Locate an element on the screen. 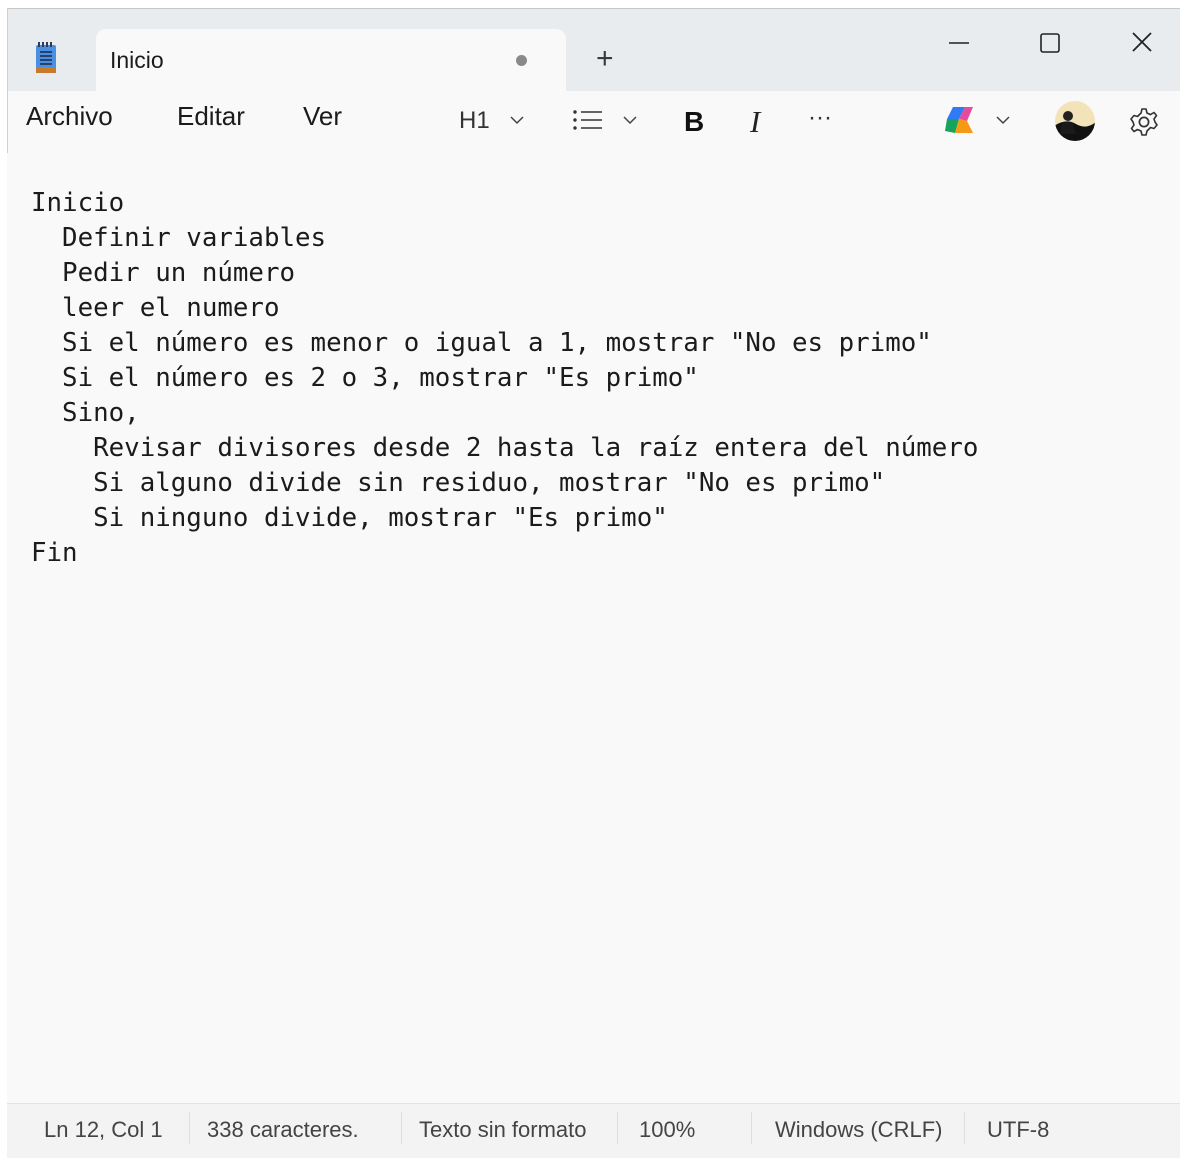 The width and height of the screenshot is (1180, 1158). italic-button: I is located at coordinates (755, 122).